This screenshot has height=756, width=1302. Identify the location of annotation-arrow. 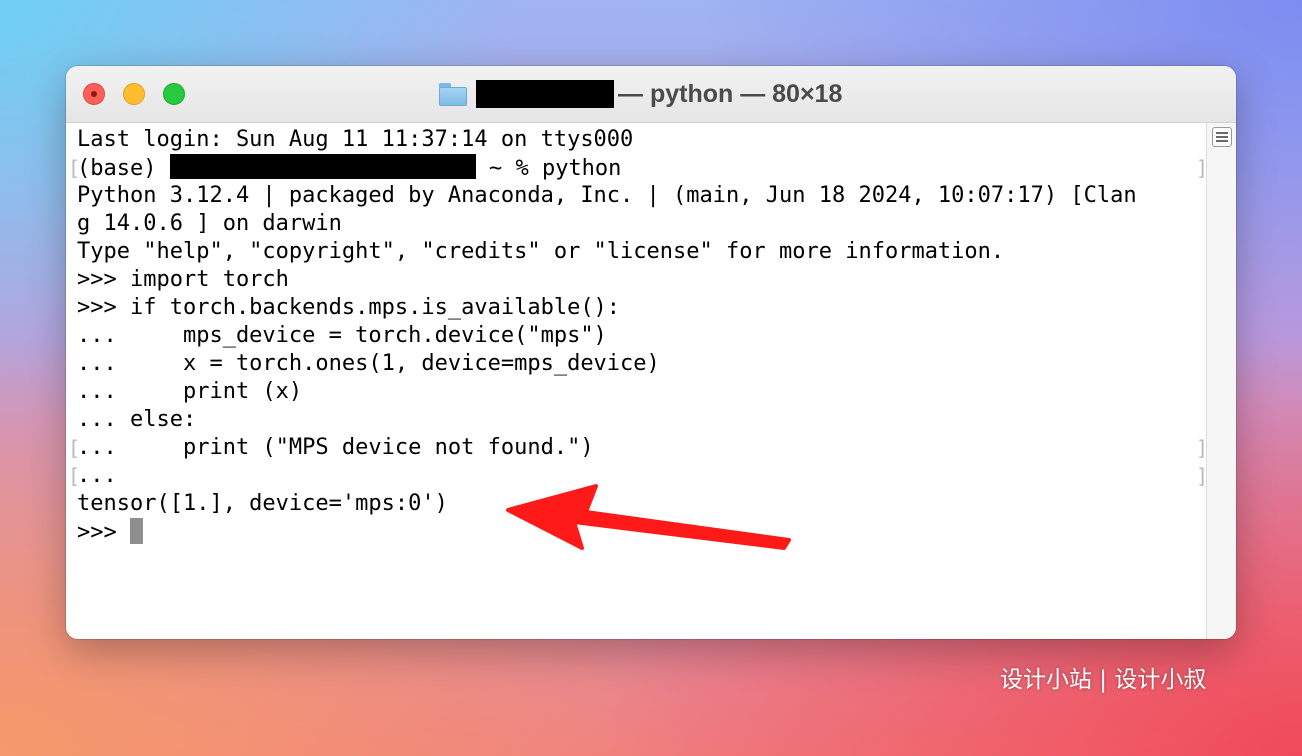
(648, 517).